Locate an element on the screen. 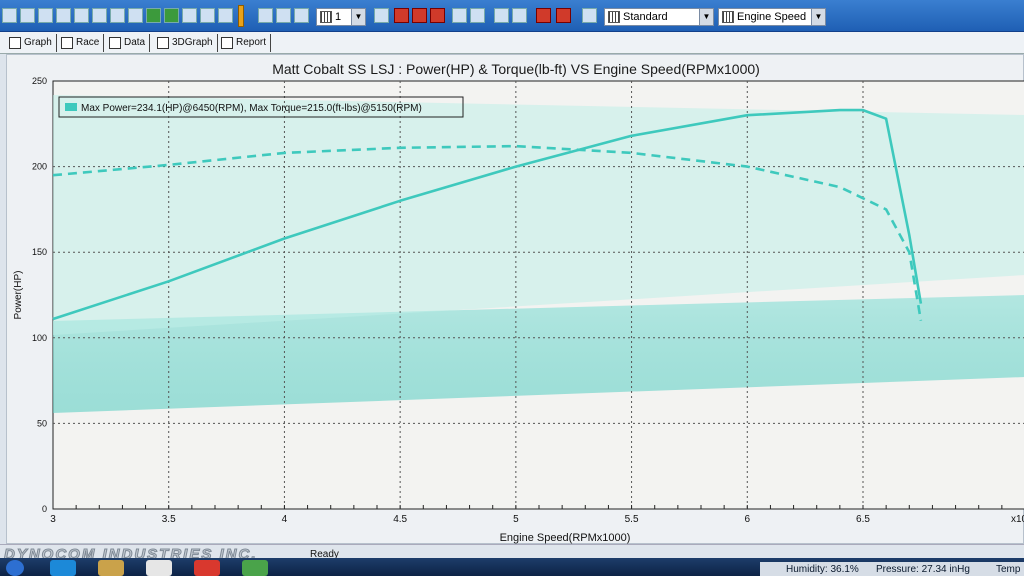 This screenshot has height=576, width=1024. view-tabs: Graph Race Data 3DGraph Report is located at coordinates (512, 43).